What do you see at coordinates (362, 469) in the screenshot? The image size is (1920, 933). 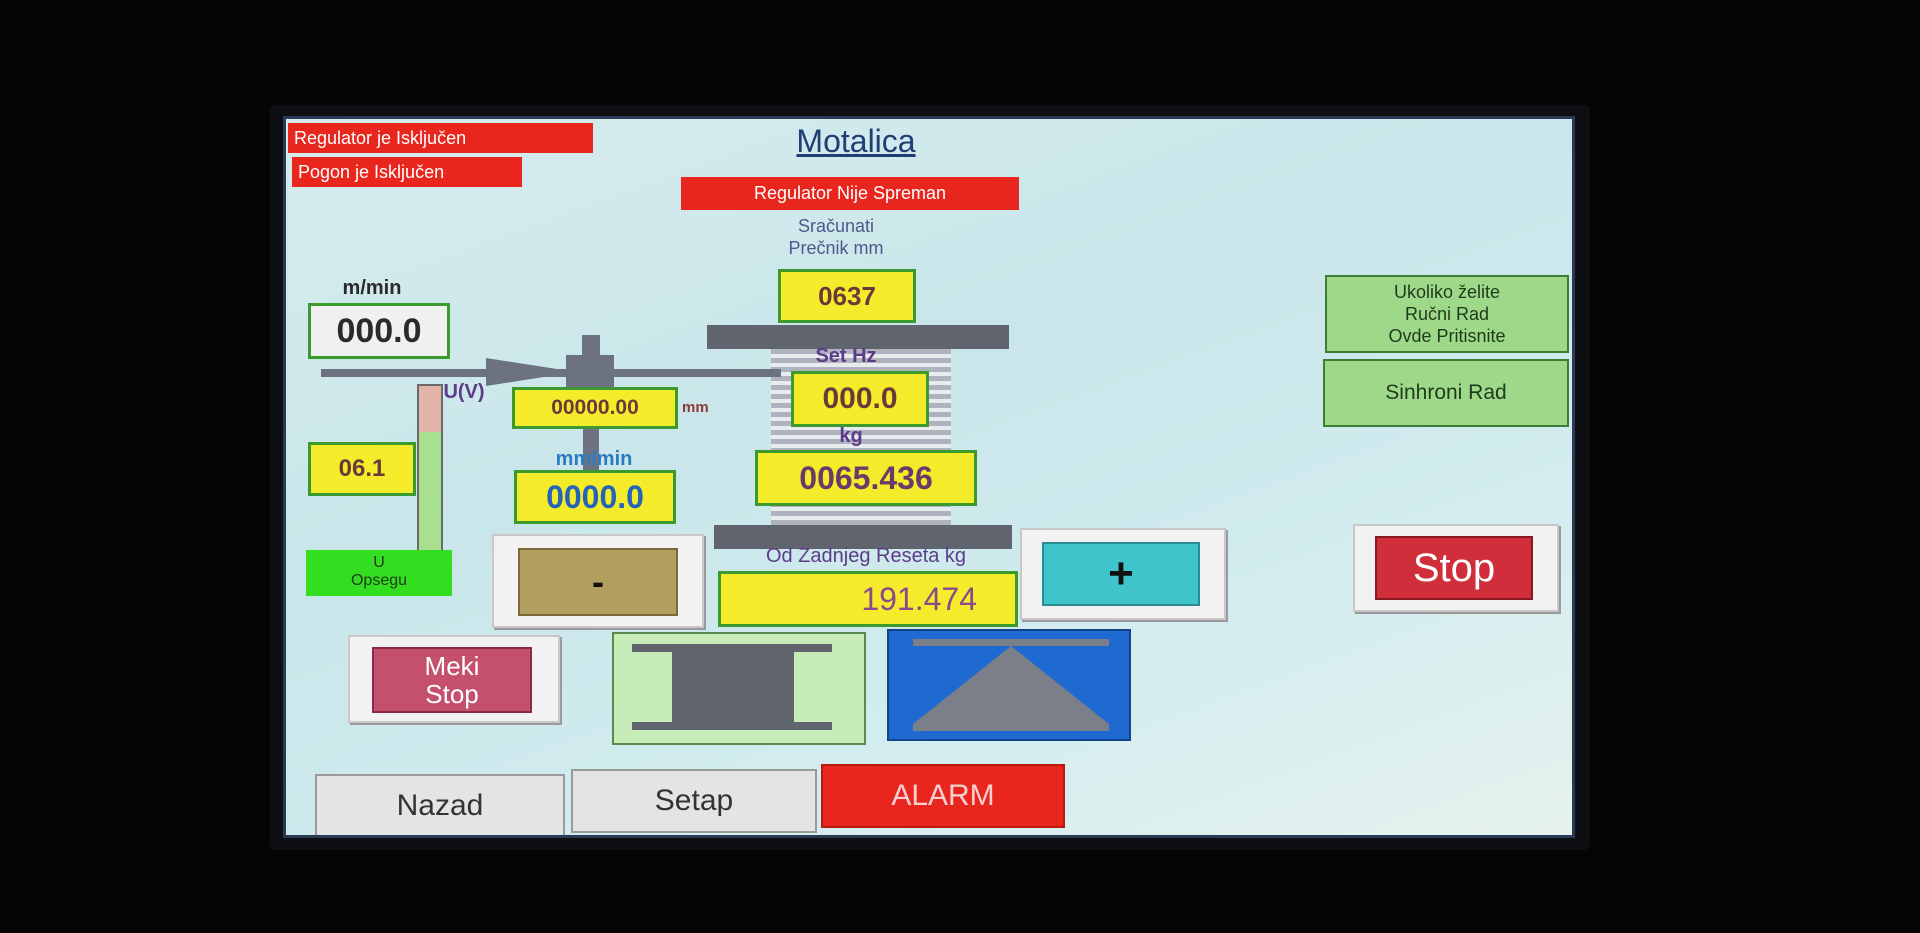 I see `voltage-value: 06.1` at bounding box center [362, 469].